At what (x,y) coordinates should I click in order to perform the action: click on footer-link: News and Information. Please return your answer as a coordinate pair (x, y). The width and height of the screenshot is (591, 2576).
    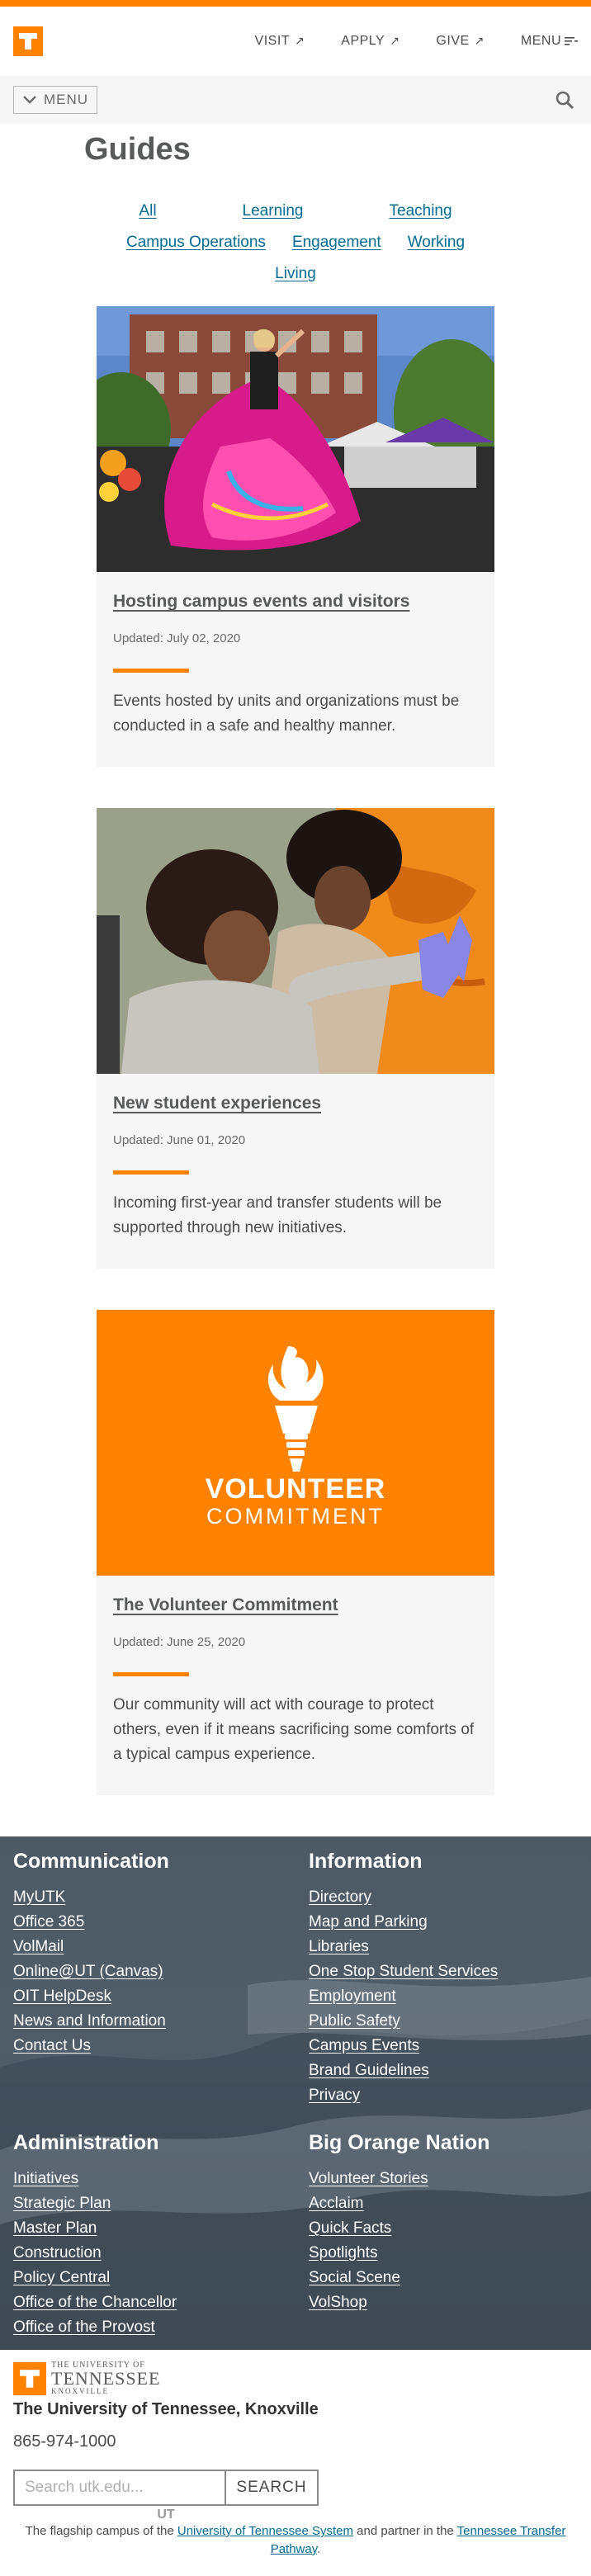
    Looking at the image, I should click on (161, 2021).